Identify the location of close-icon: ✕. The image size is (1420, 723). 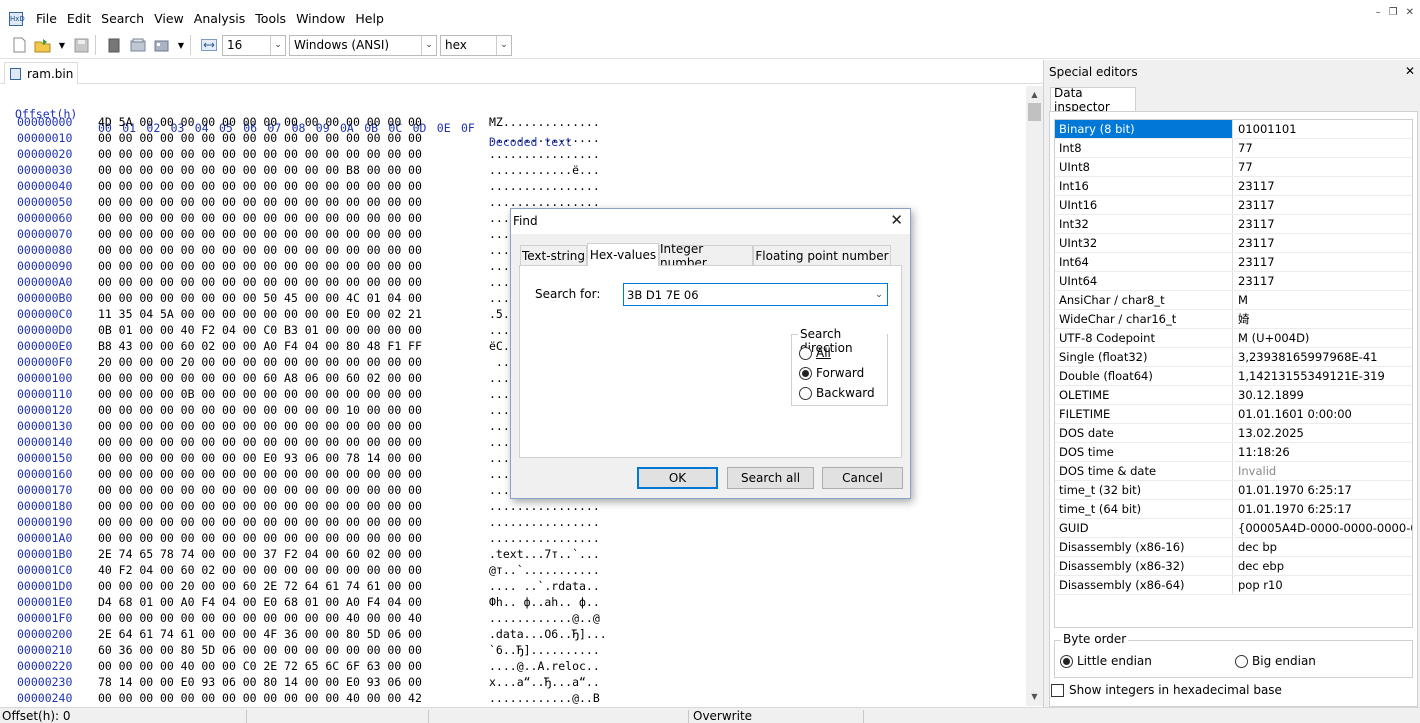
(896, 220).